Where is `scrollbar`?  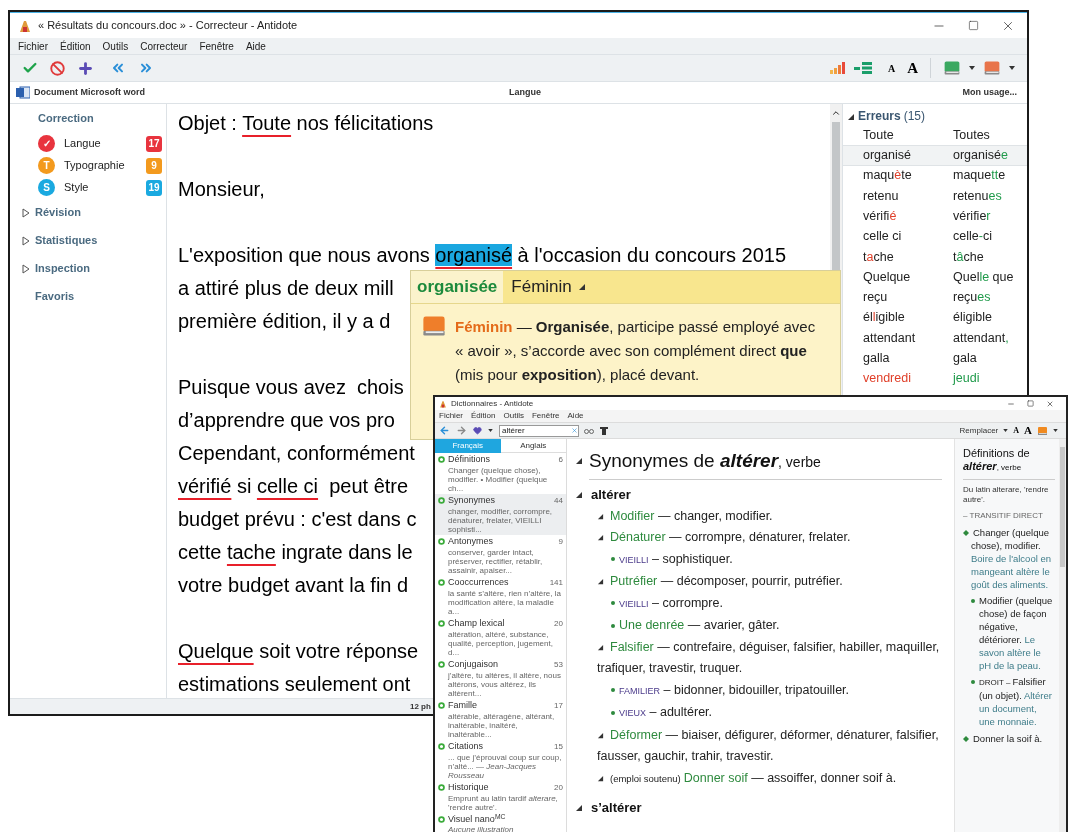 scrollbar is located at coordinates (1062, 635).